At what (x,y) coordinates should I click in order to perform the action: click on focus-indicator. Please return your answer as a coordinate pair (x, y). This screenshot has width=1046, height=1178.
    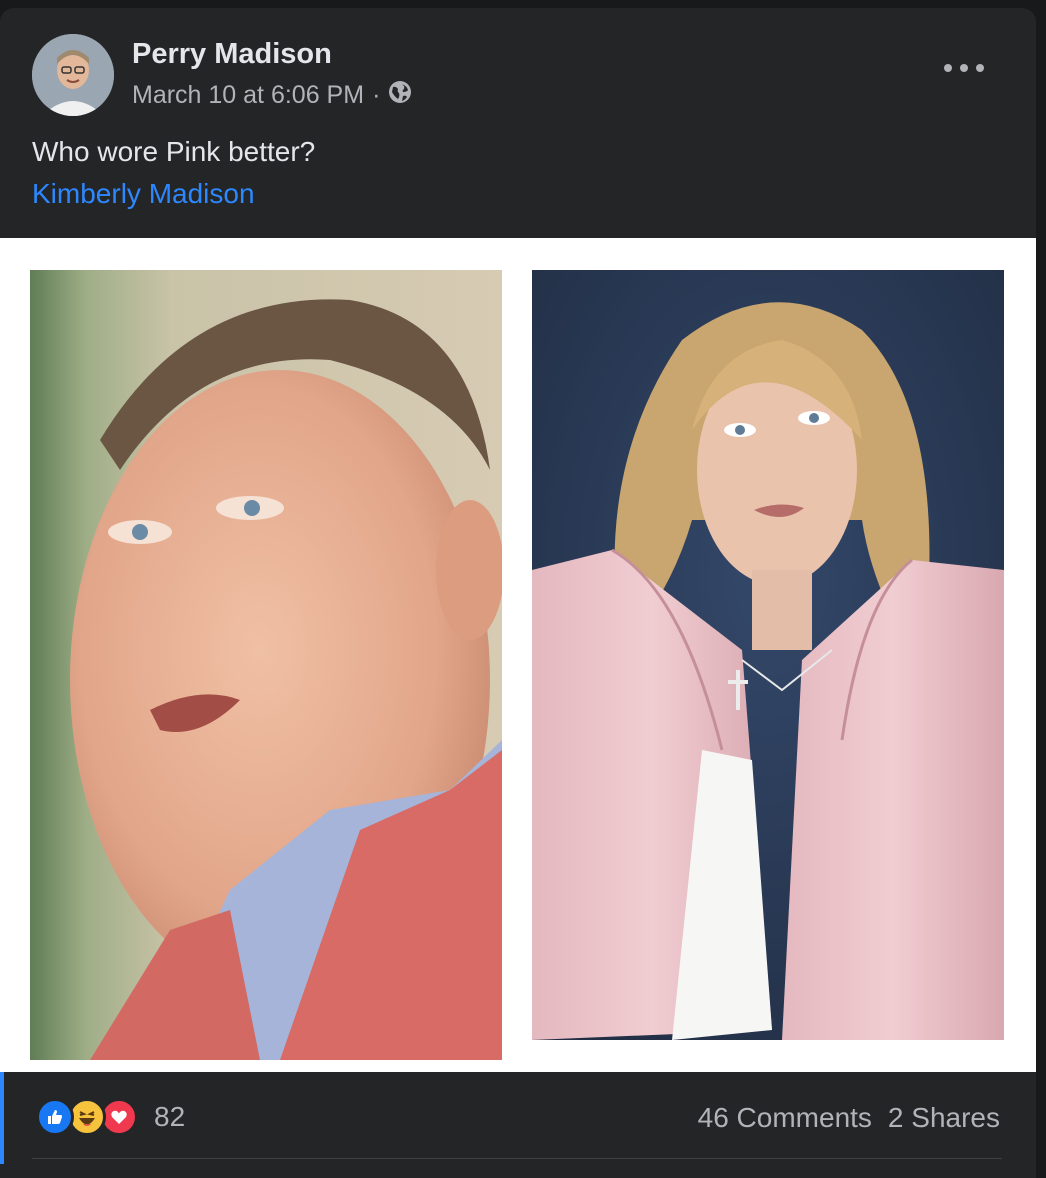
    Looking at the image, I should click on (2, 1118).